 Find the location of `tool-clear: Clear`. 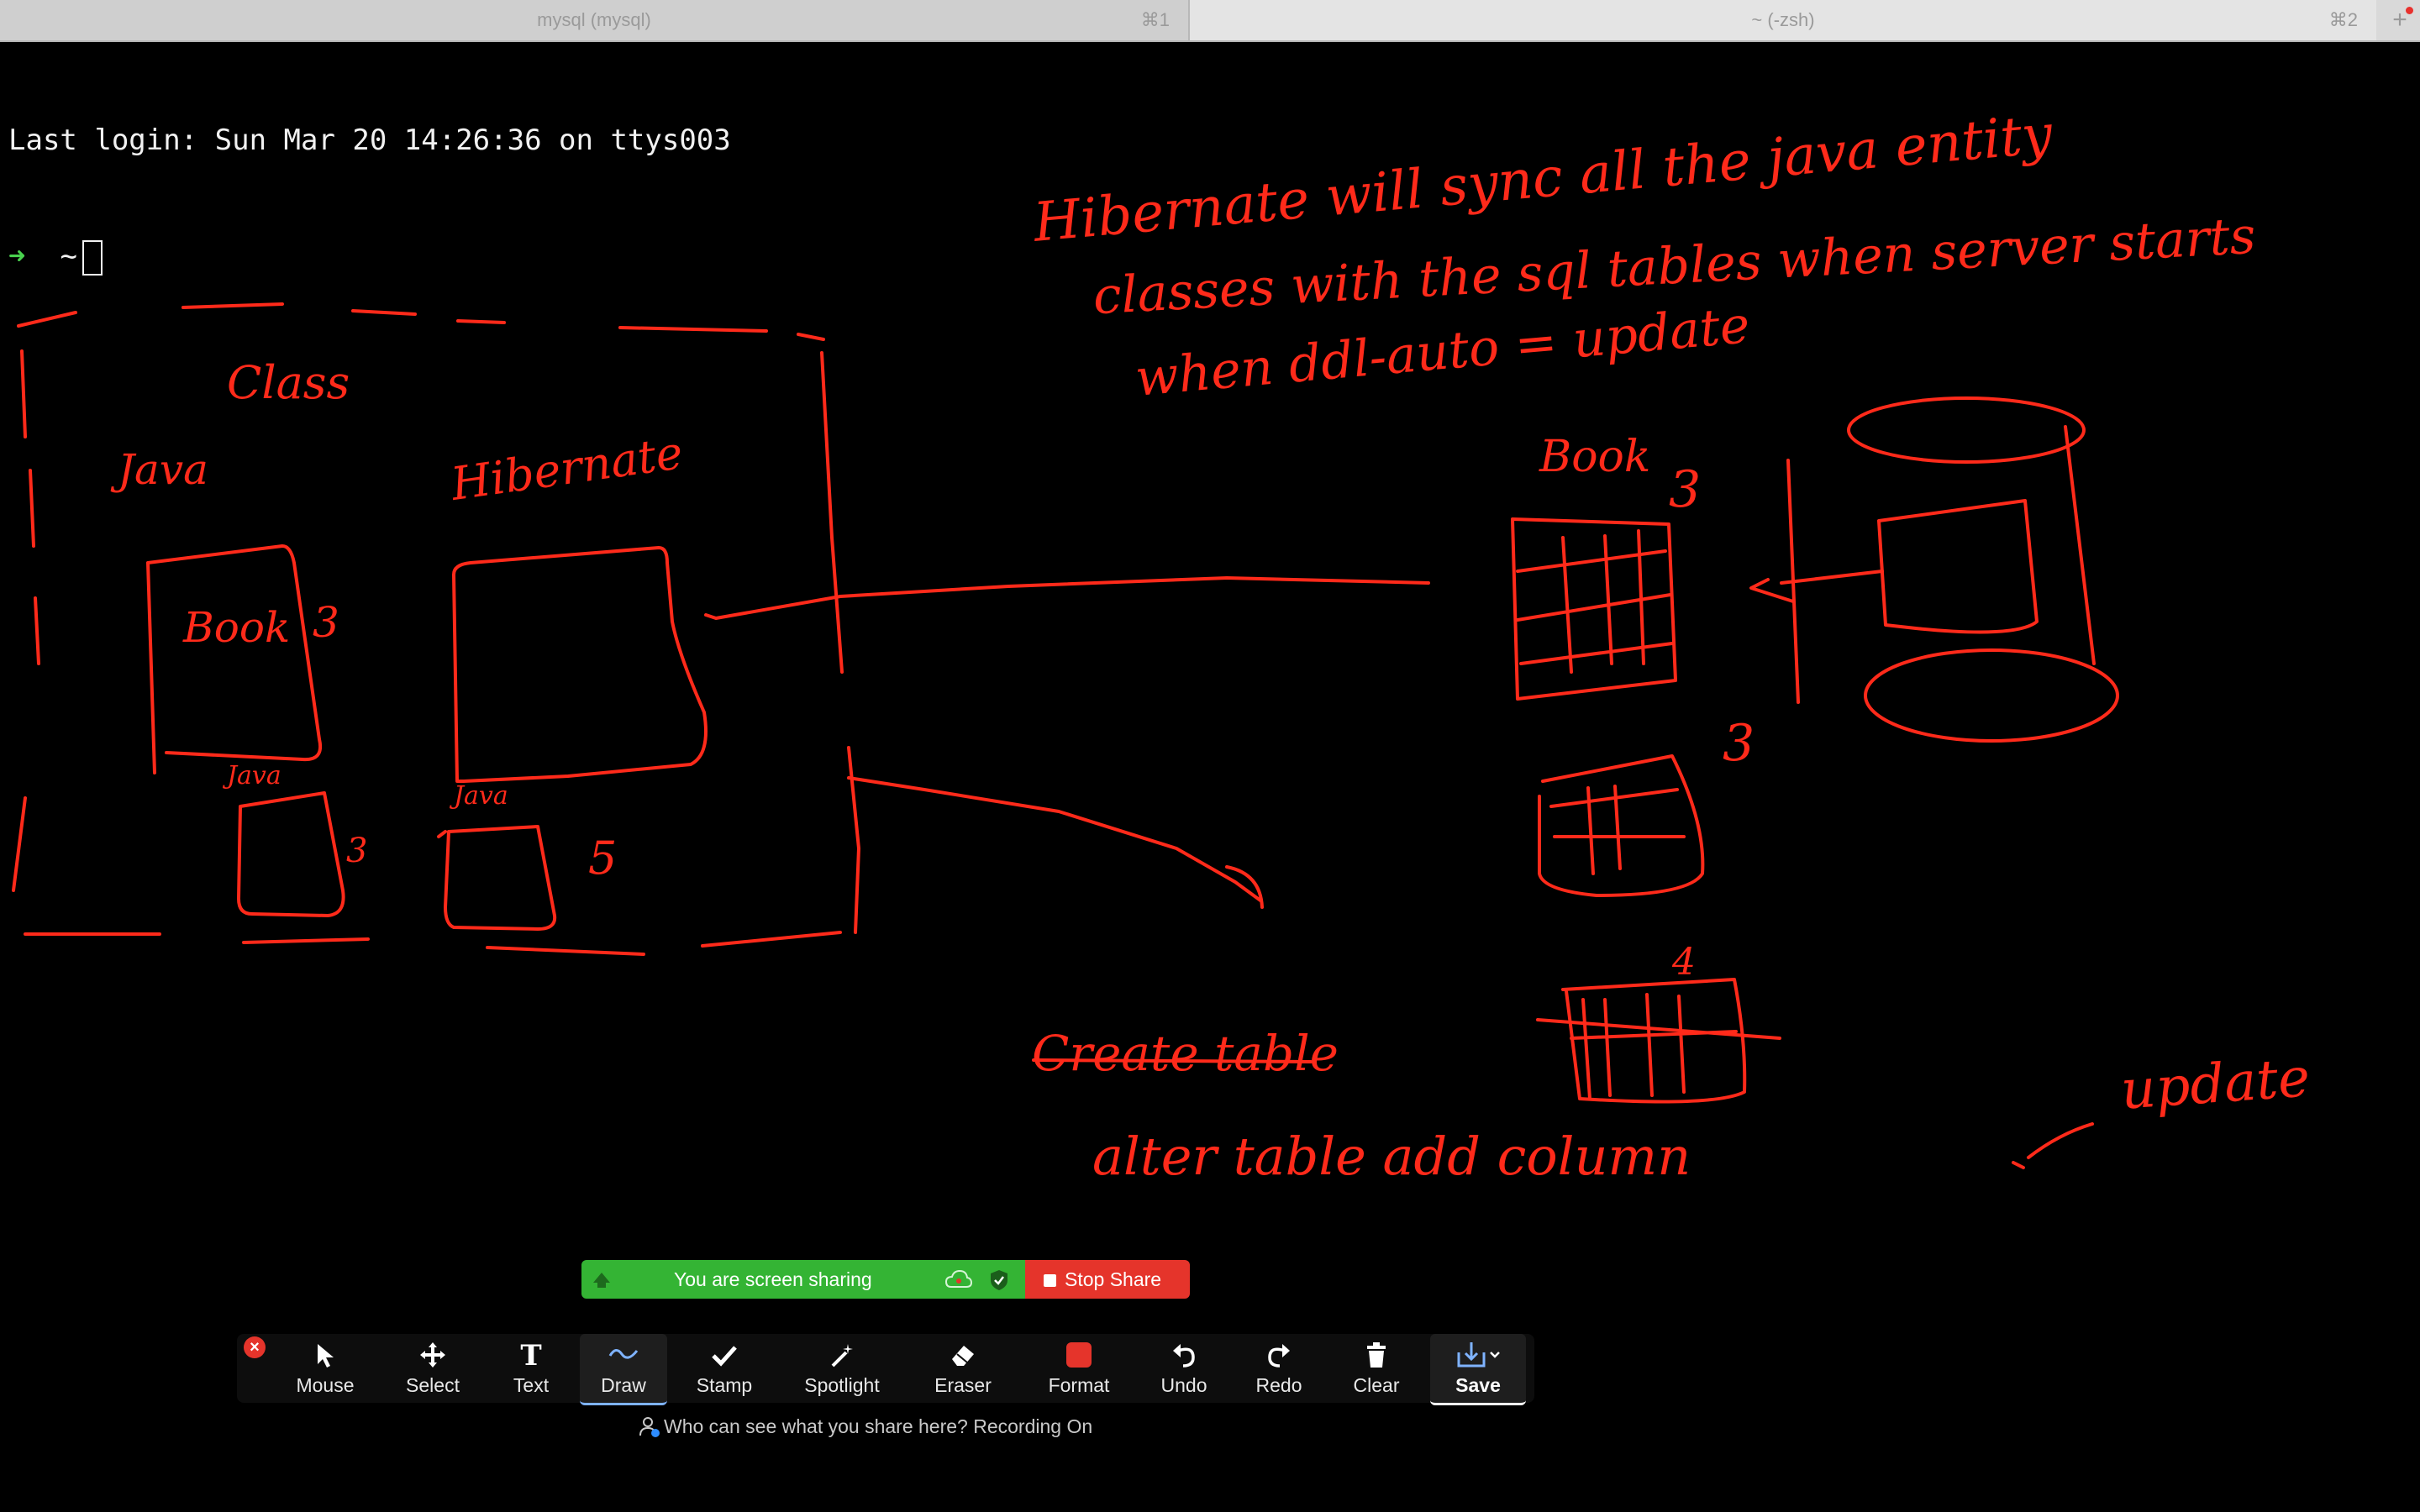

tool-clear: Clear is located at coordinates (1376, 1368).